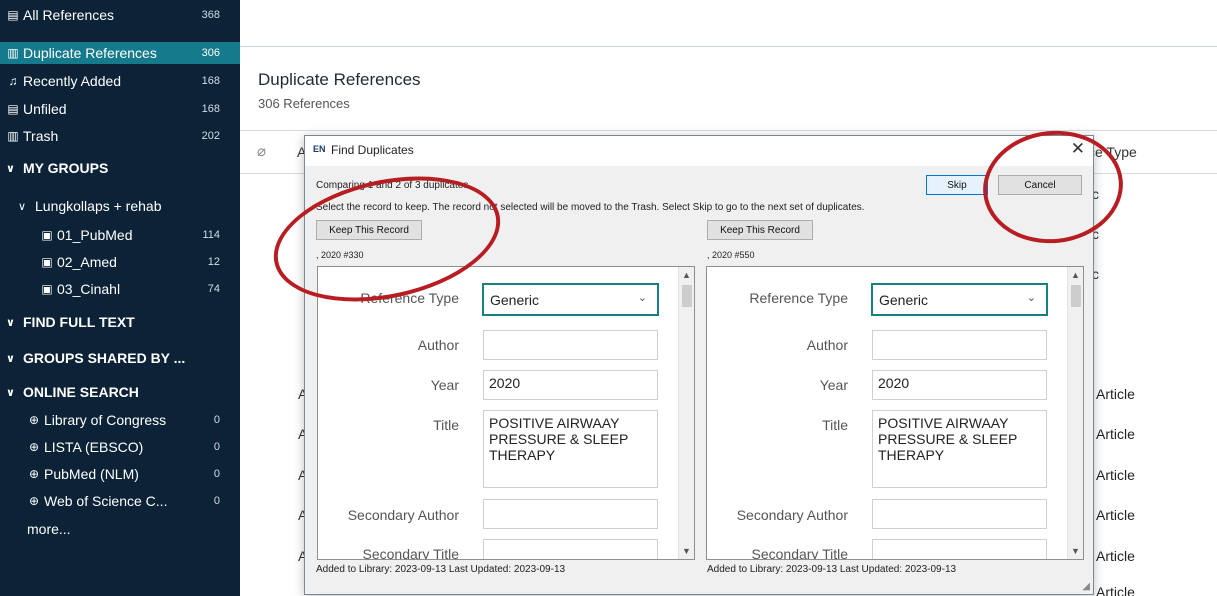 The height and width of the screenshot is (596, 1217). What do you see at coordinates (340, 255) in the screenshot?
I see `left-record-label: , 2020 #330` at bounding box center [340, 255].